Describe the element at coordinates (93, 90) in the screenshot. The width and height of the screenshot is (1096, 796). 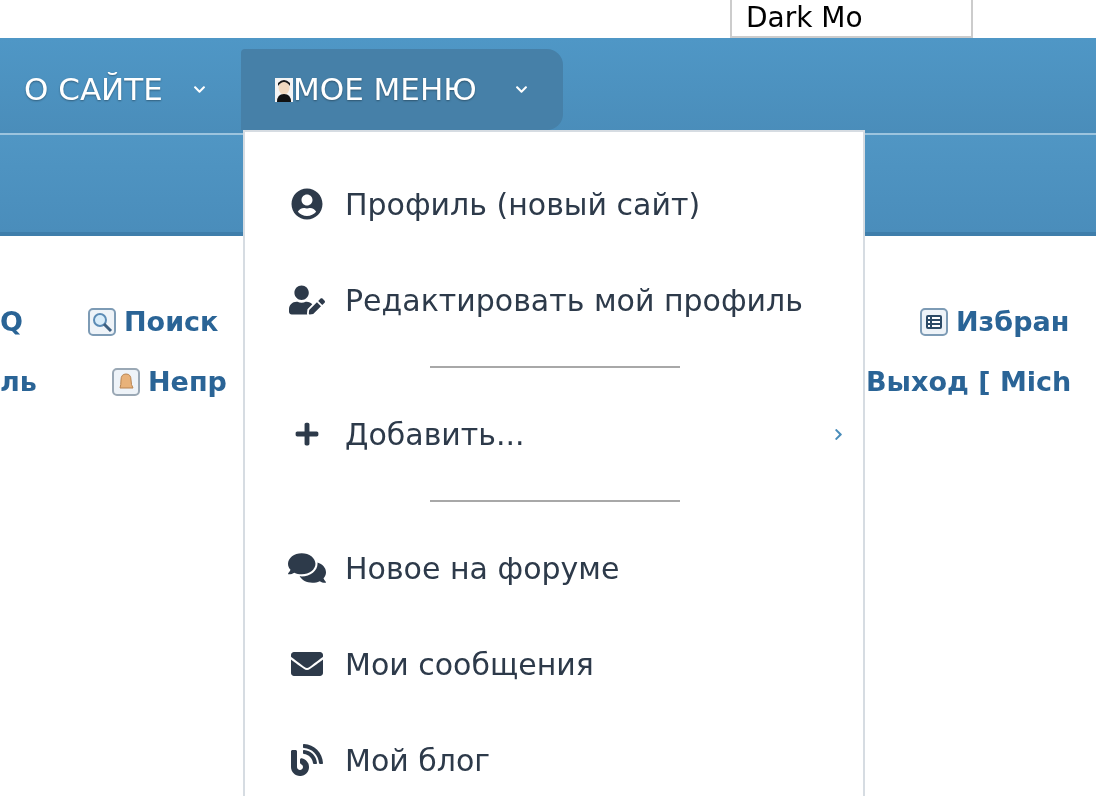
I see `nav-label: О САЙТЕ` at that location.